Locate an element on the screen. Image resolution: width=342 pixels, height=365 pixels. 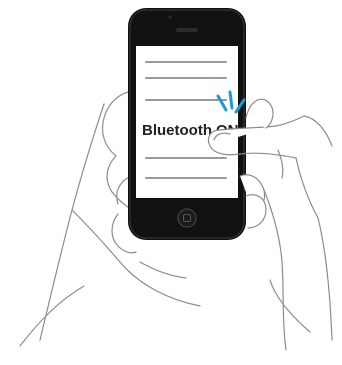
front-camera-icon is located at coordinates (170, 17).